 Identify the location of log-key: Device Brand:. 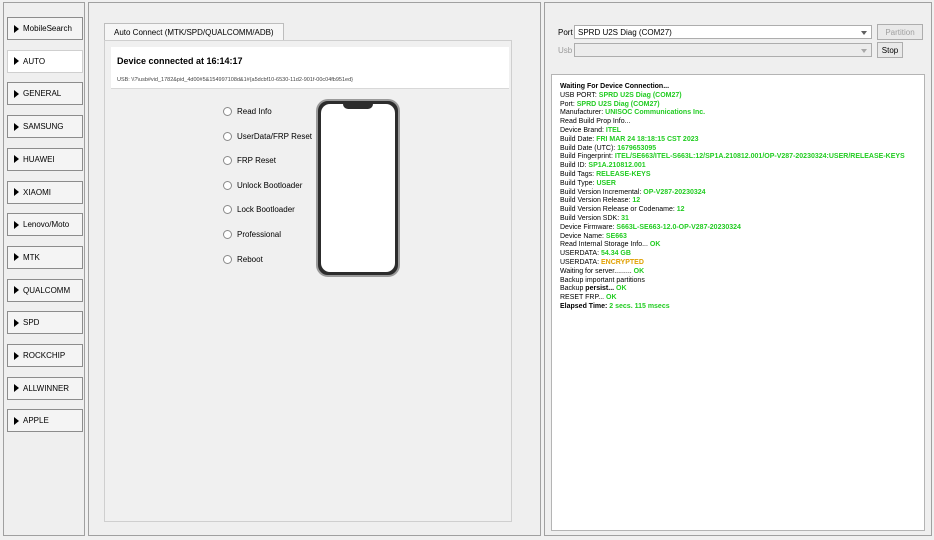
(583, 130).